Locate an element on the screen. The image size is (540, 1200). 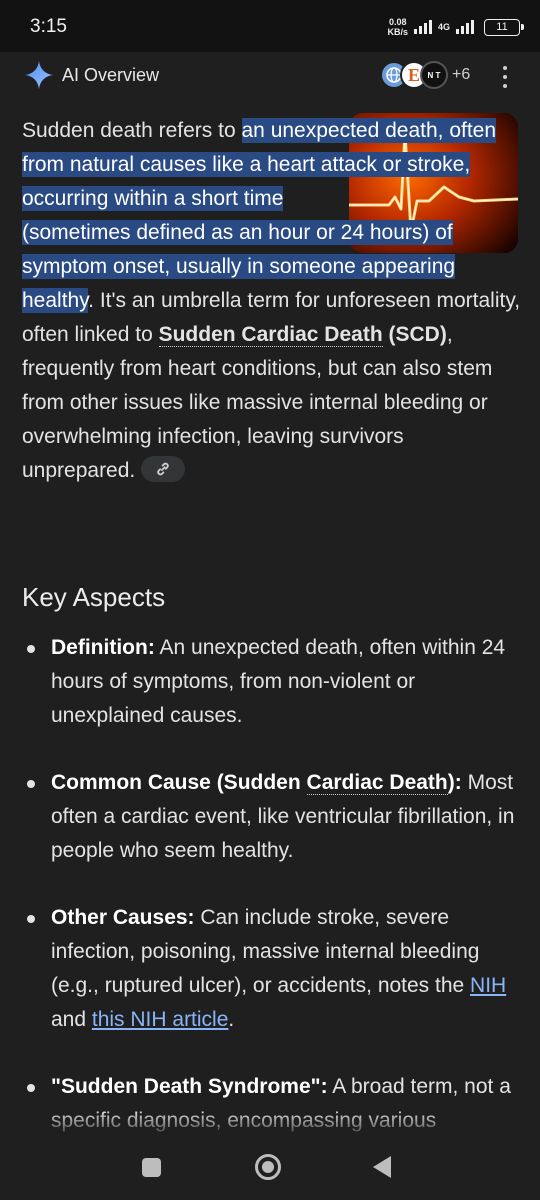
gemini-sparkle-icon is located at coordinates (39, 75).